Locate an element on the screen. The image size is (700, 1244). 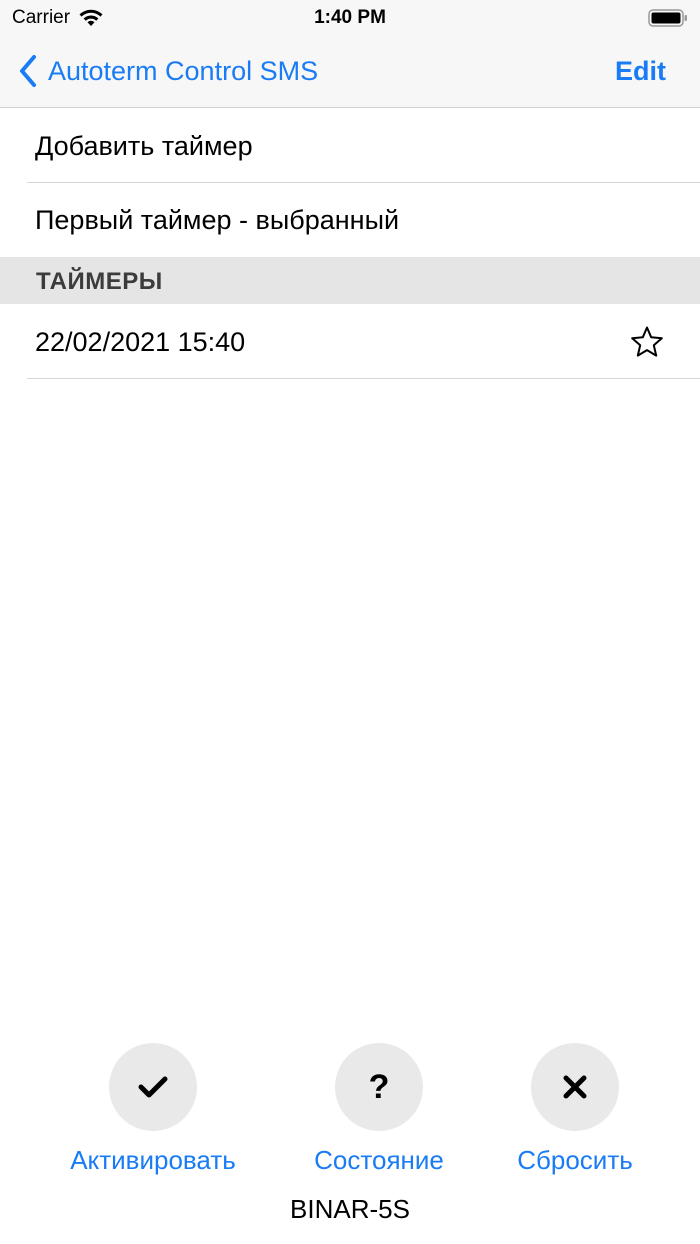
back-button-label: Autoterm Control SMS is located at coordinates (183, 70).